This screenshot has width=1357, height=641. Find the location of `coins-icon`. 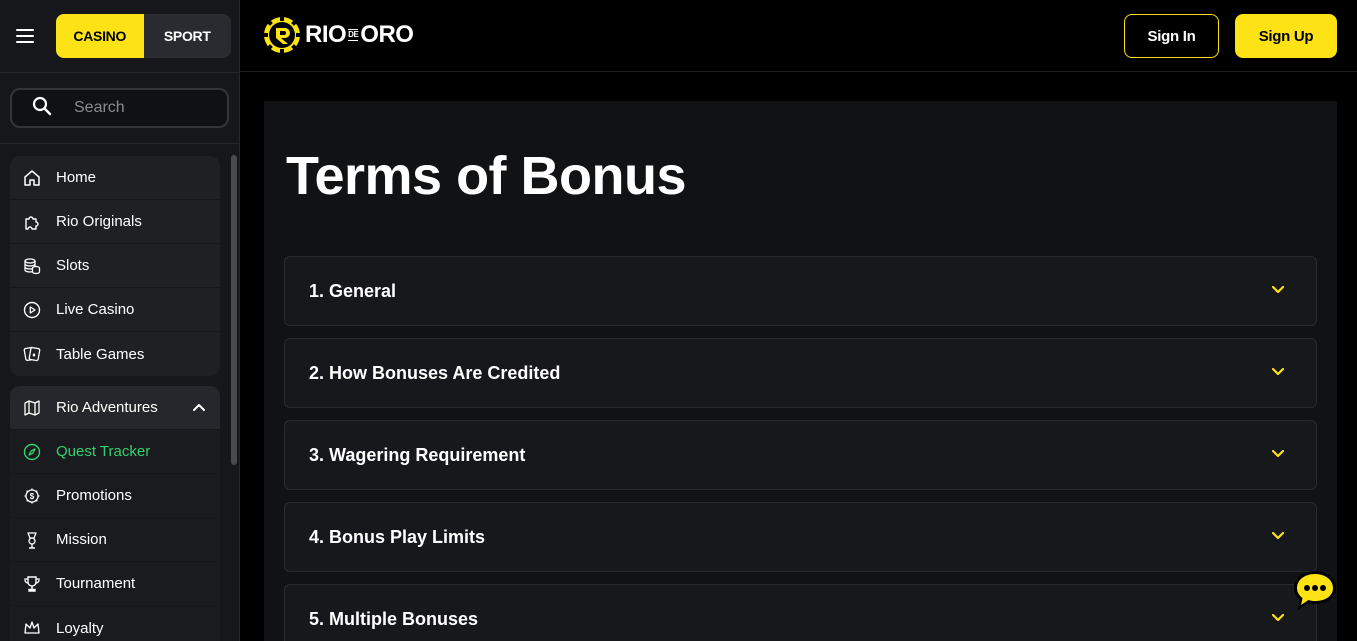

coins-icon is located at coordinates (32, 266).